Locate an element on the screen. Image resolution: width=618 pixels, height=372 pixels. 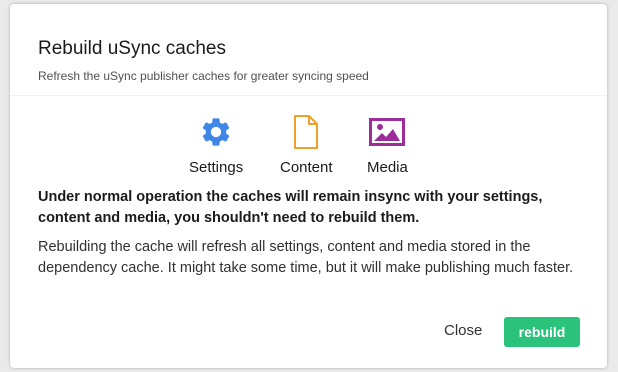
cache-type-settings: Settings is located at coordinates (216, 145).